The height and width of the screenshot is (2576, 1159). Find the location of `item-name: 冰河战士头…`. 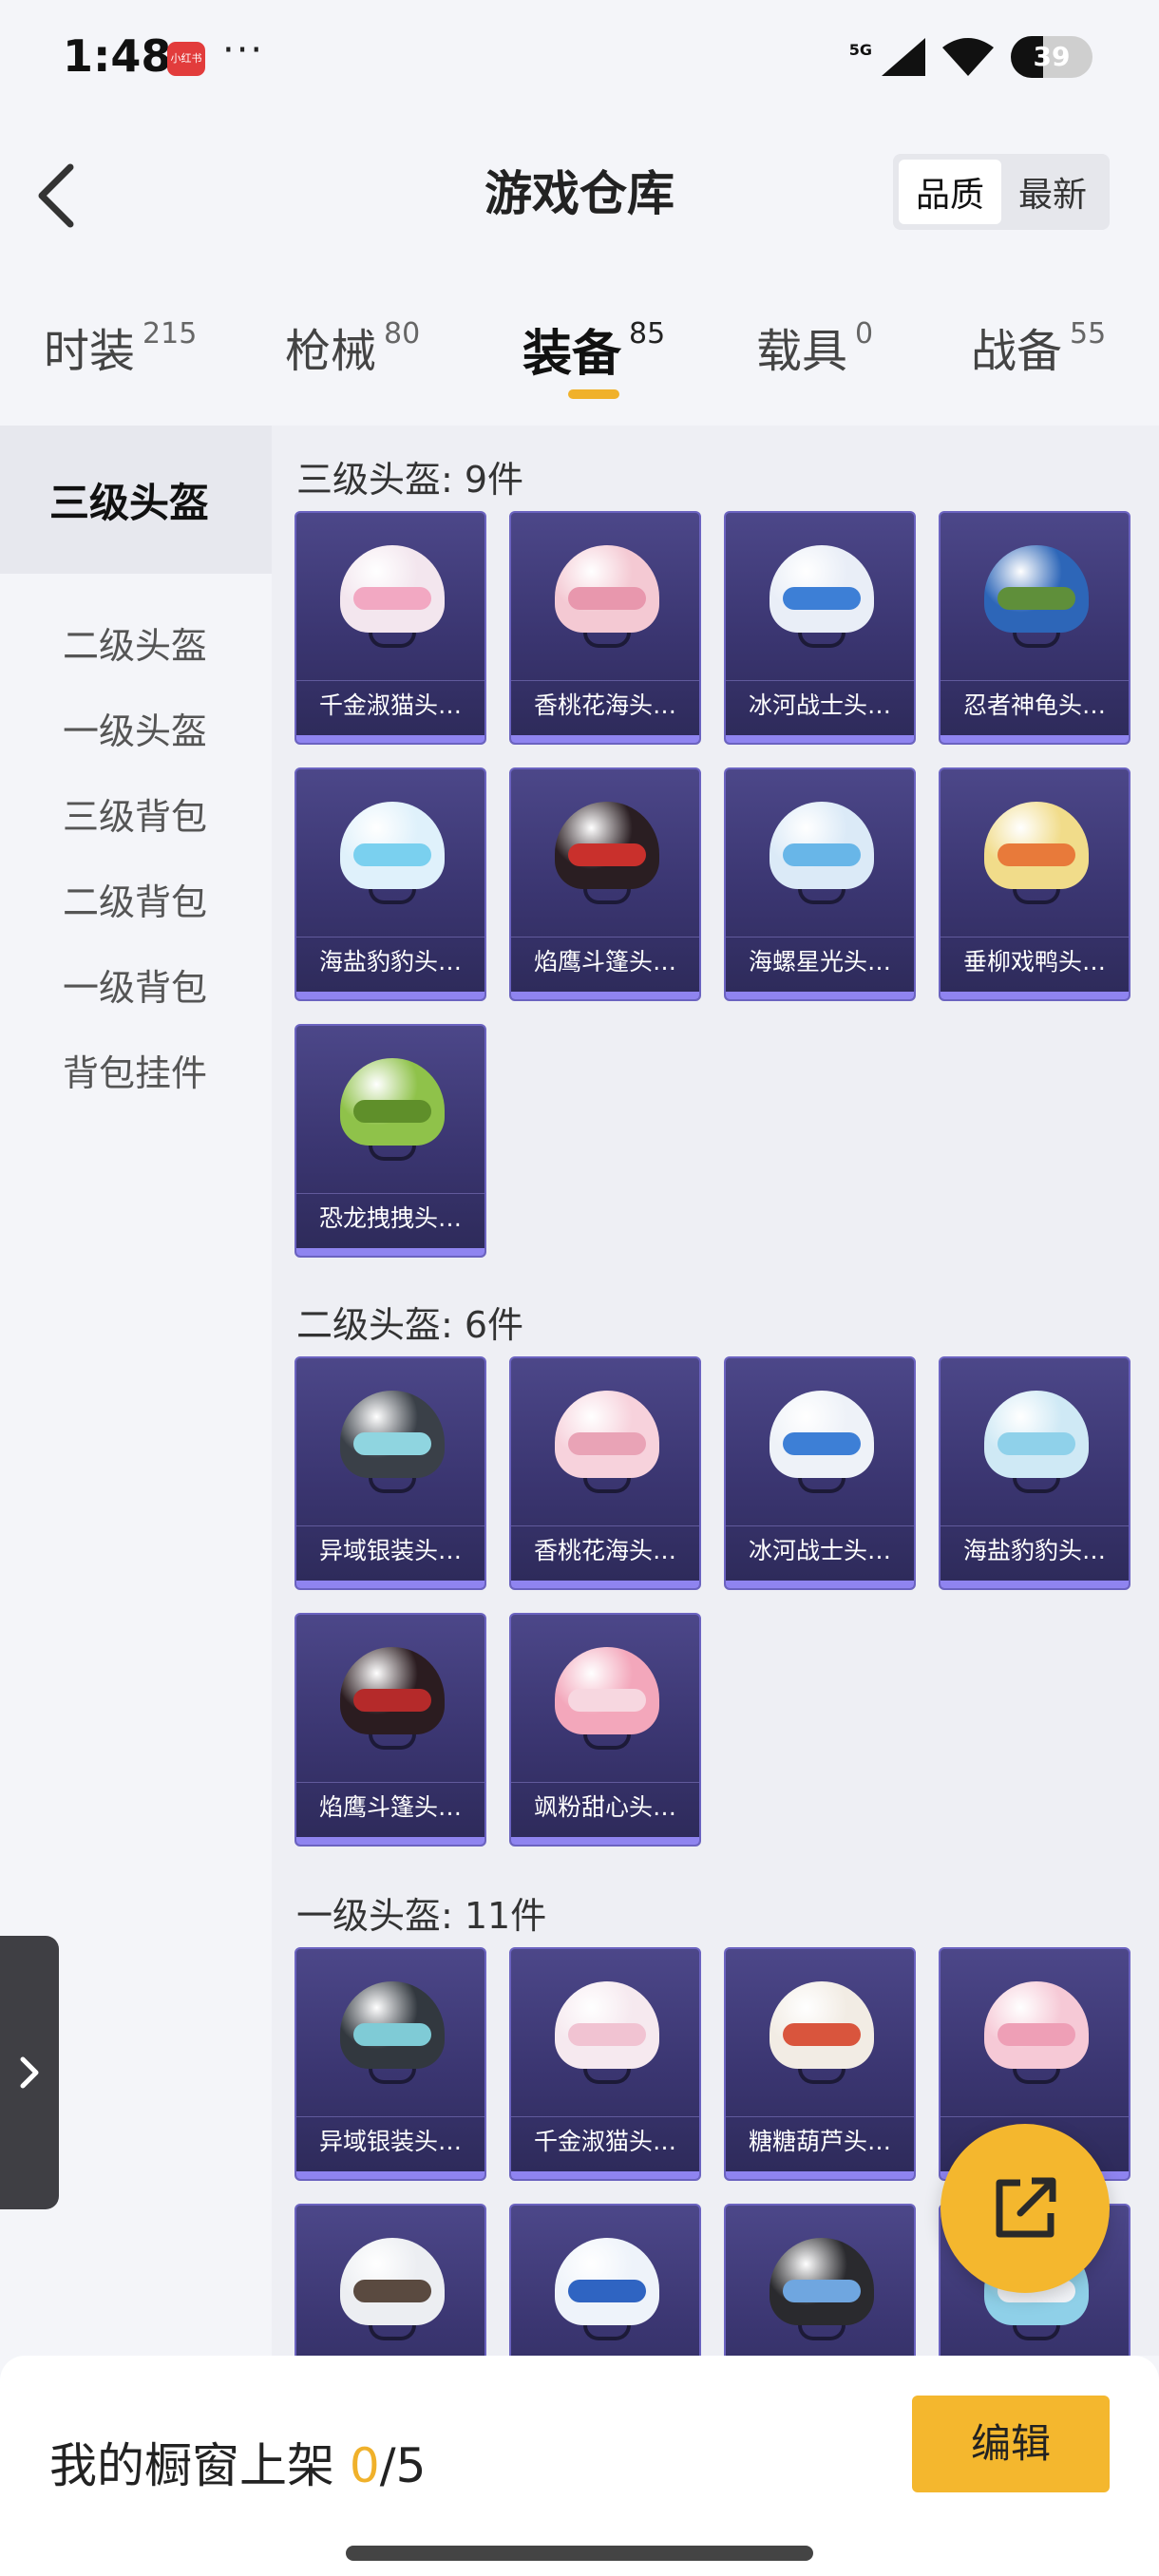

item-name: 冰河战士头… is located at coordinates (820, 704).